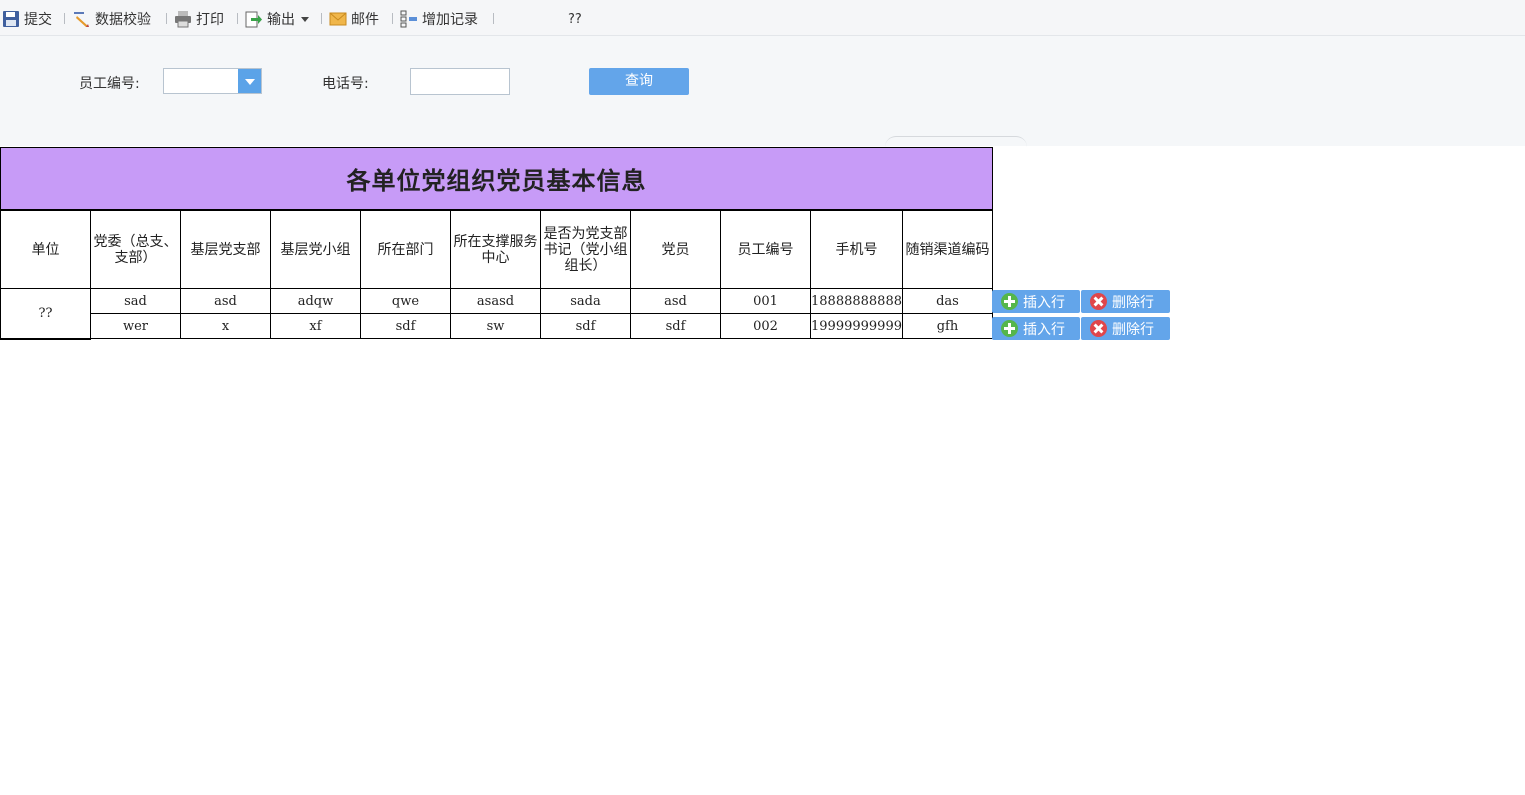  What do you see at coordinates (947, 326) in the screenshot?
I see `table-cell: gfh` at bounding box center [947, 326].